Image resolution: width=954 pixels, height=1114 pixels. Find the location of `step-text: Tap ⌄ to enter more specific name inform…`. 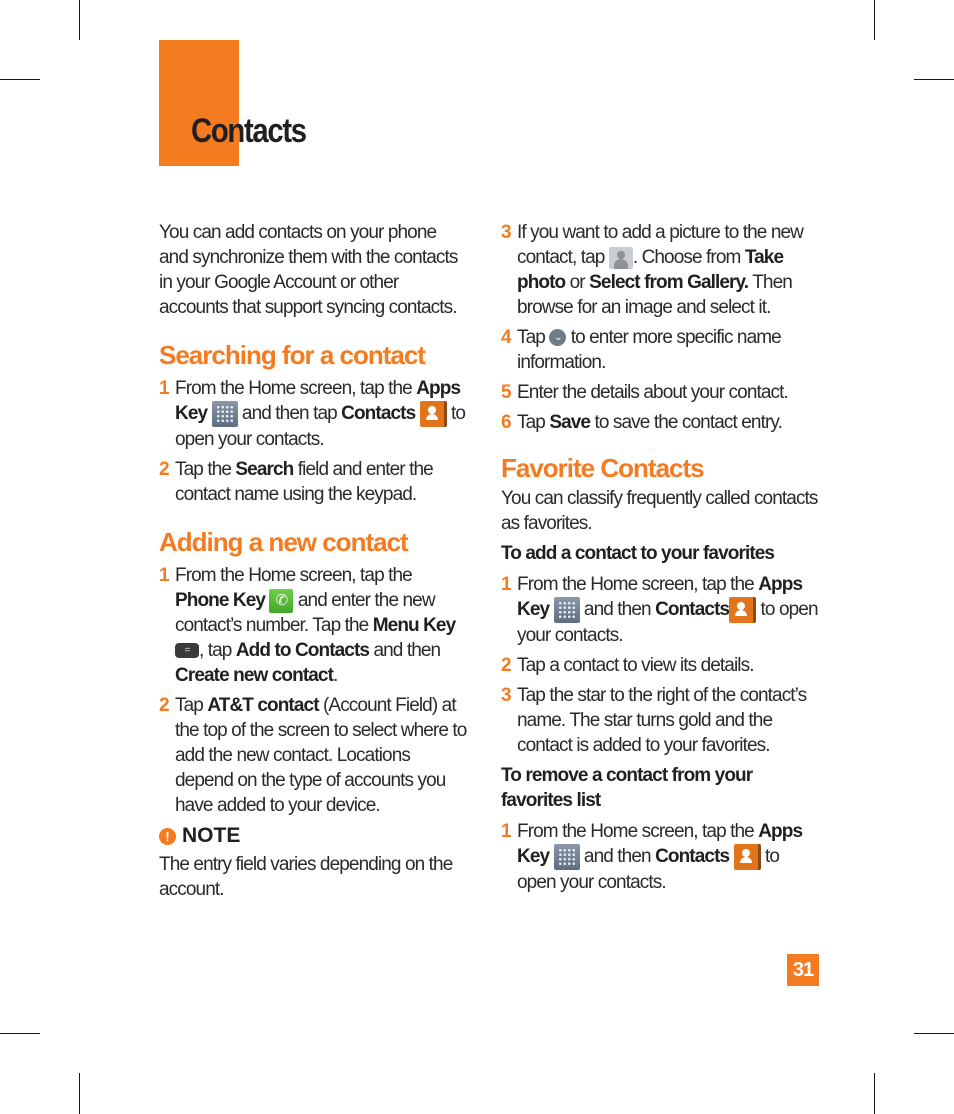

step-text: Tap ⌄ to enter more specific name inform… is located at coordinates (649, 350).